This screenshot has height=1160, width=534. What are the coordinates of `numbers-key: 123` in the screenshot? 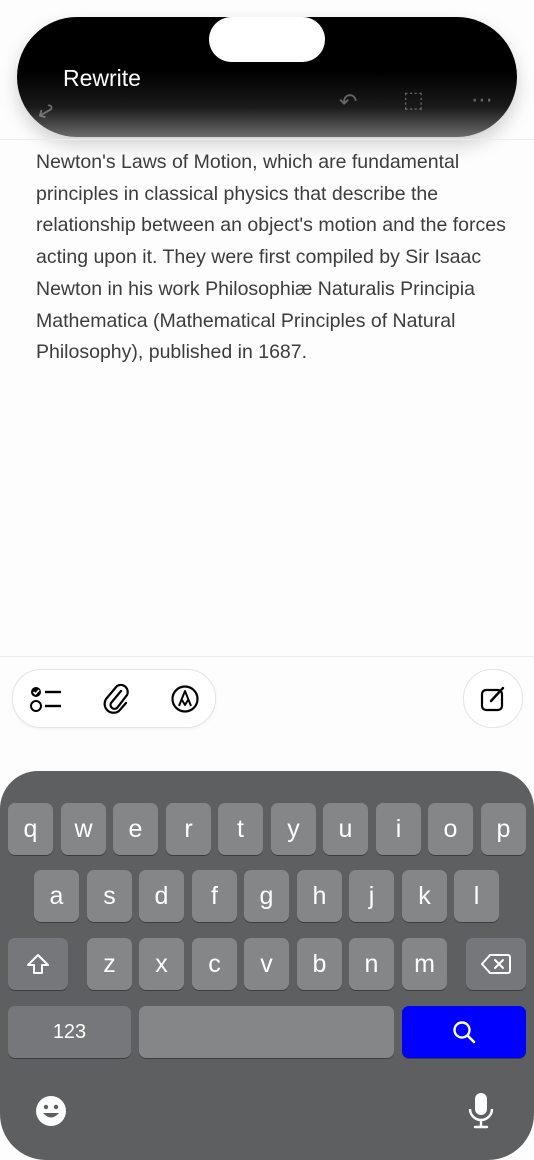 It's located at (69, 1032).